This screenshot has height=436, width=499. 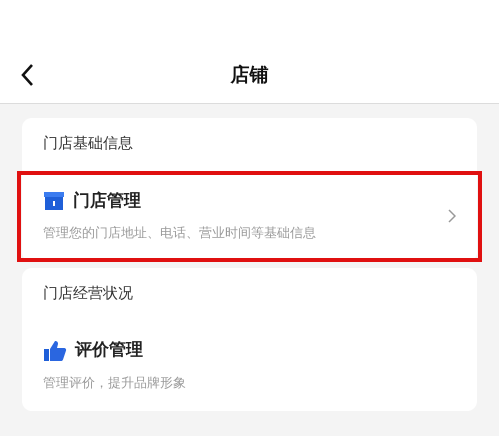 I want to click on section-title: 门店经营状况, so click(x=88, y=293).